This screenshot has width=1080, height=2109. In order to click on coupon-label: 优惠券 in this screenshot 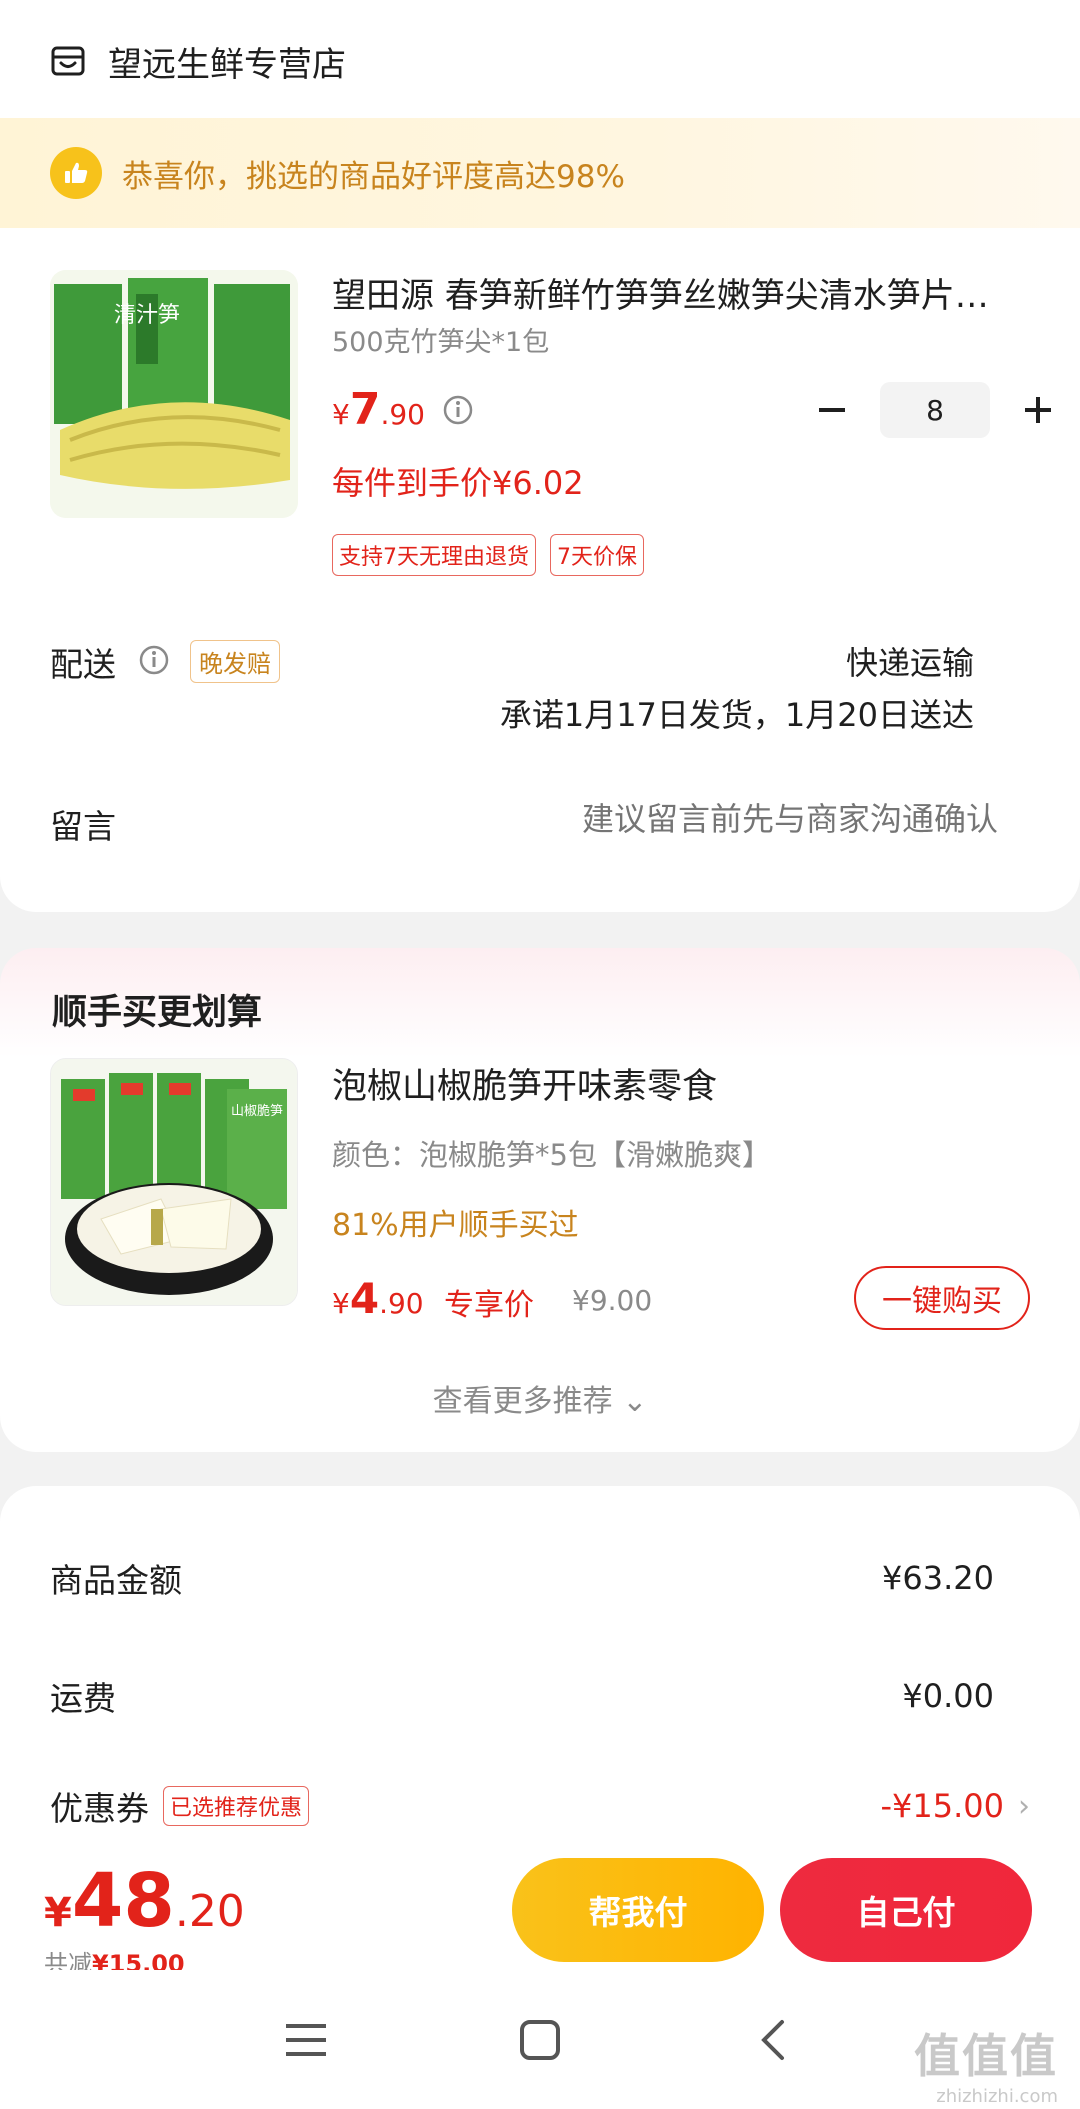, I will do `click(99, 1808)`.